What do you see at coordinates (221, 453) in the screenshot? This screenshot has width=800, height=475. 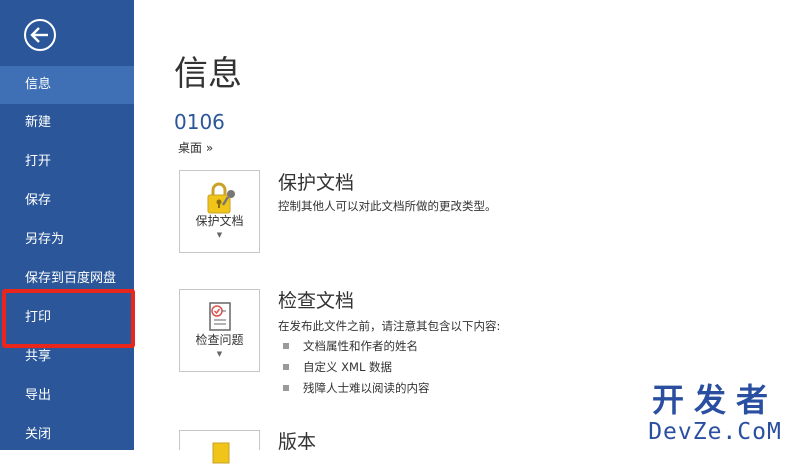 I see `versions-icon` at bounding box center [221, 453].